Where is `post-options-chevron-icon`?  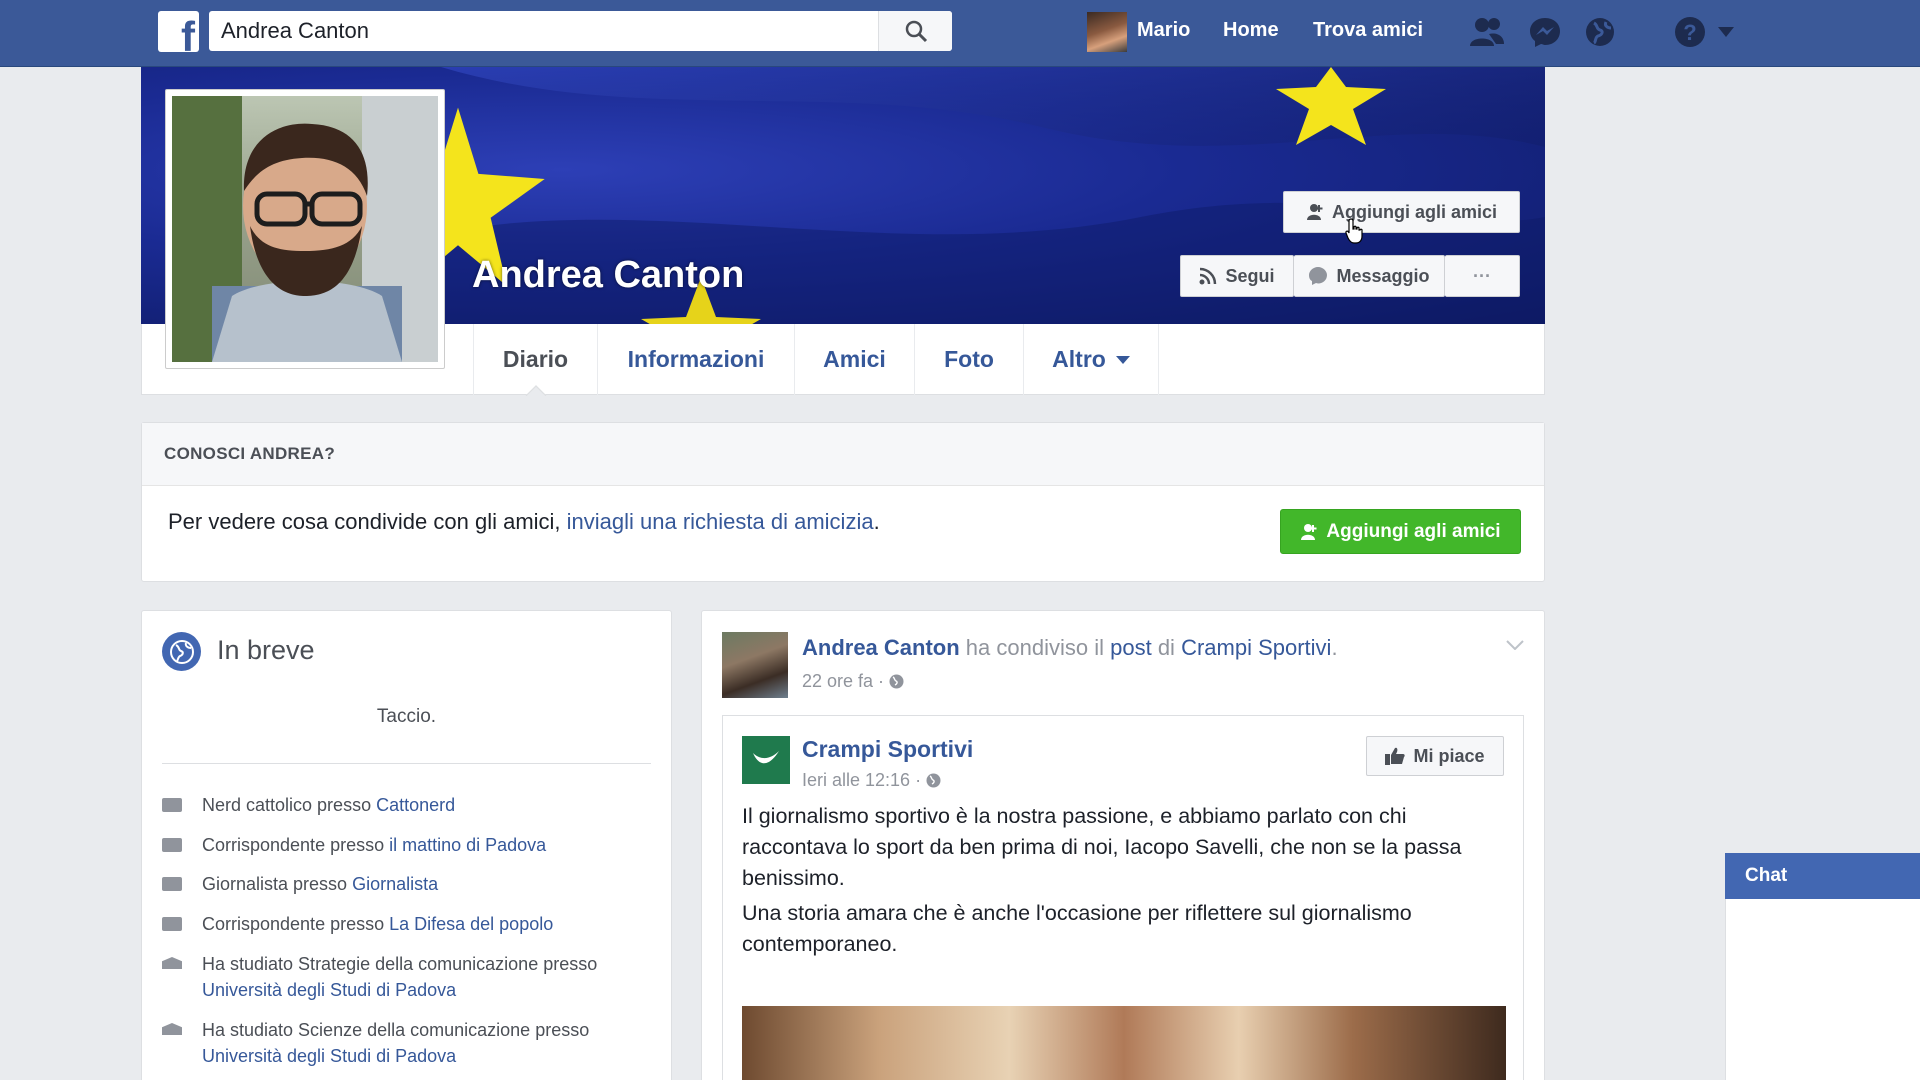 post-options-chevron-icon is located at coordinates (1515, 646).